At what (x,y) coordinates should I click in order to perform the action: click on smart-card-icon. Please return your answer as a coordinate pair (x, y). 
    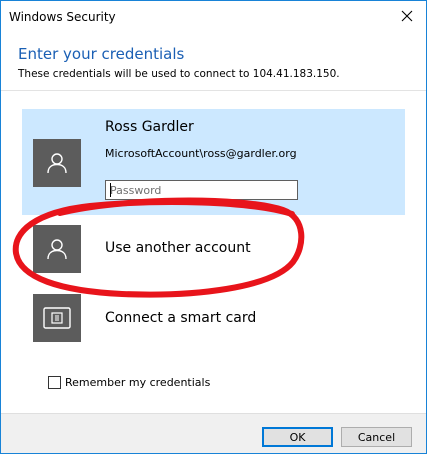
    Looking at the image, I should click on (57, 318).